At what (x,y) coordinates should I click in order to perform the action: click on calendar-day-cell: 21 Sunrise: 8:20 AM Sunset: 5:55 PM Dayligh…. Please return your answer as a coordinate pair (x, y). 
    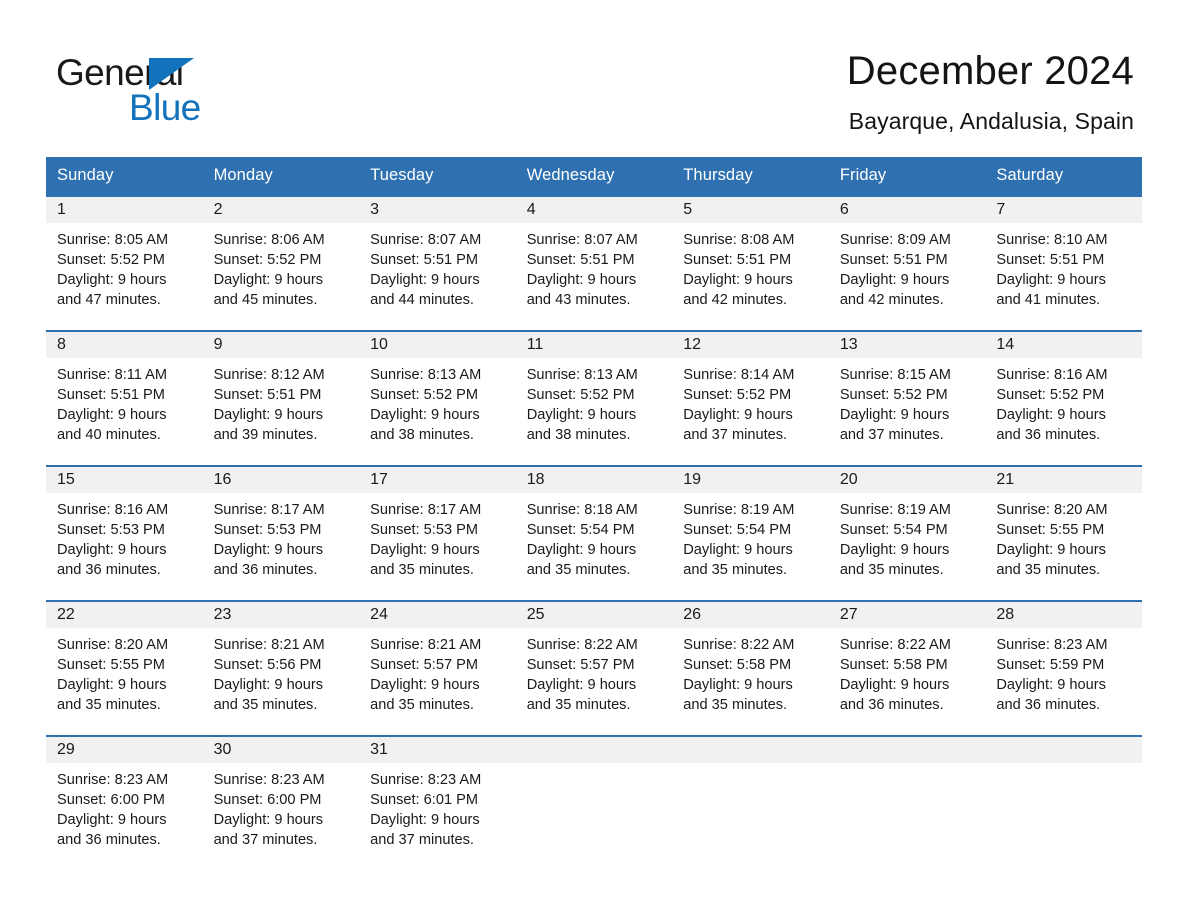
    Looking at the image, I should click on (1063, 533).